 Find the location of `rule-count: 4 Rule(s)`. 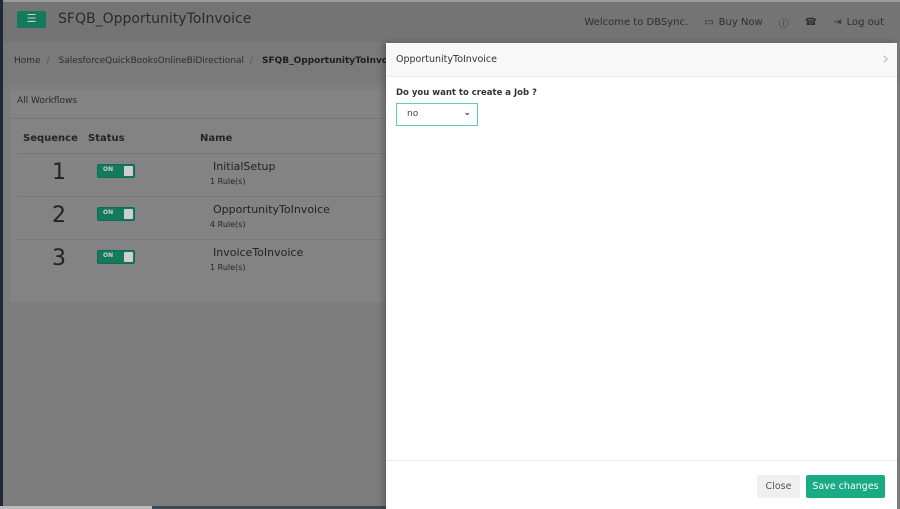

rule-count: 4 Rule(s) is located at coordinates (228, 224).